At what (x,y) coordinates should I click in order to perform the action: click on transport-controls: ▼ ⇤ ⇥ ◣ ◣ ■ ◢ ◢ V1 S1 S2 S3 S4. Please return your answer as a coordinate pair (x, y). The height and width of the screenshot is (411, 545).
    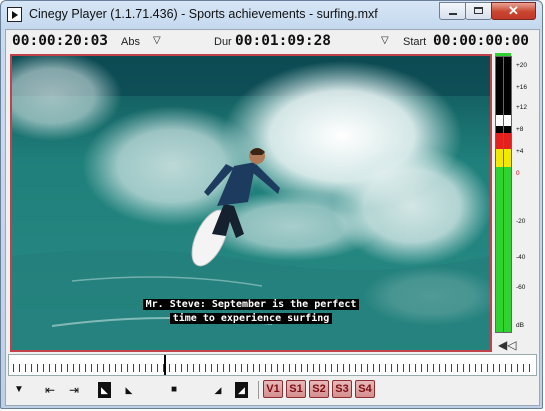
    Looking at the image, I should click on (272, 391).